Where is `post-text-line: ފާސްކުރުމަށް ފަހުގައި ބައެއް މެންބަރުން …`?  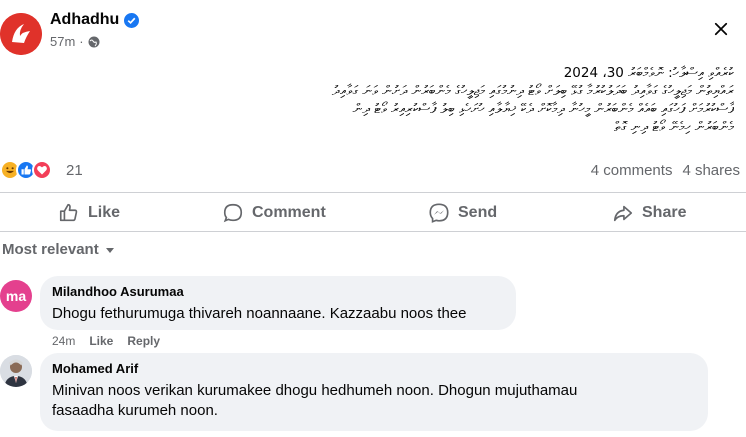 post-text-line: ފާސްކުރުމަށް ފަހުގައި ބައެއް މެންބަރުން … is located at coordinates (543, 109).